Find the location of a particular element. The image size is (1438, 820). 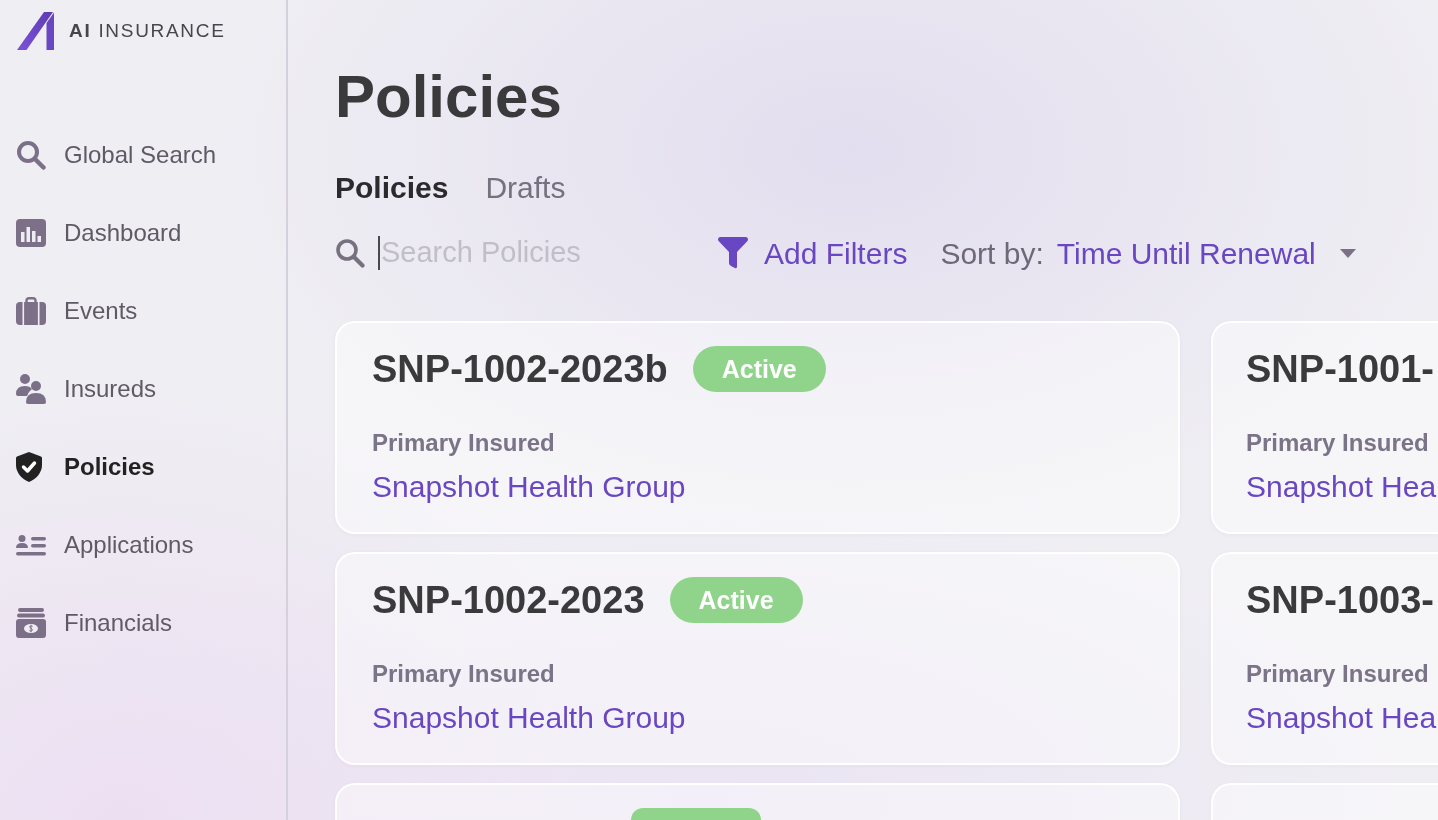

tab: Drafts is located at coordinates (525, 188).